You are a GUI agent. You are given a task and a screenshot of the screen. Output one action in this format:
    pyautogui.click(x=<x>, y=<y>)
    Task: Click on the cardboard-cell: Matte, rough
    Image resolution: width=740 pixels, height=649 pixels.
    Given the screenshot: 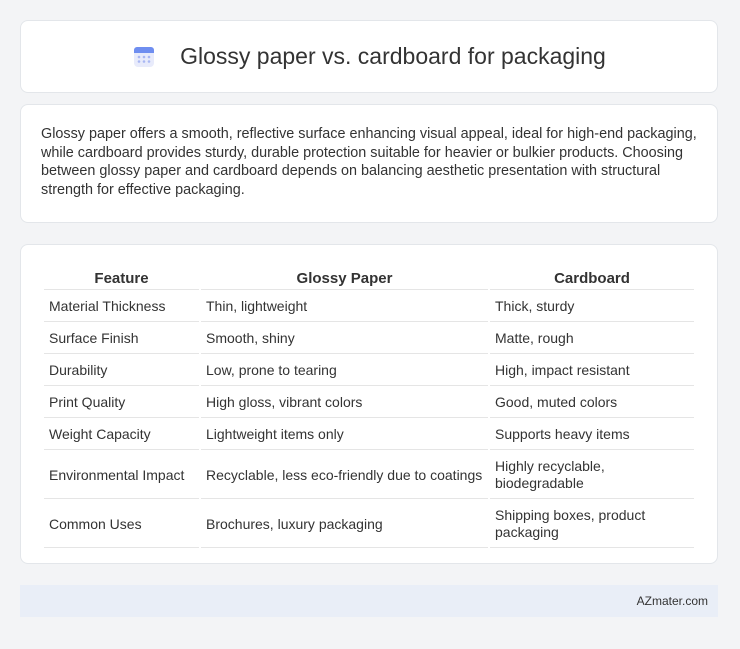 What is the action you would take?
    pyautogui.click(x=592, y=339)
    